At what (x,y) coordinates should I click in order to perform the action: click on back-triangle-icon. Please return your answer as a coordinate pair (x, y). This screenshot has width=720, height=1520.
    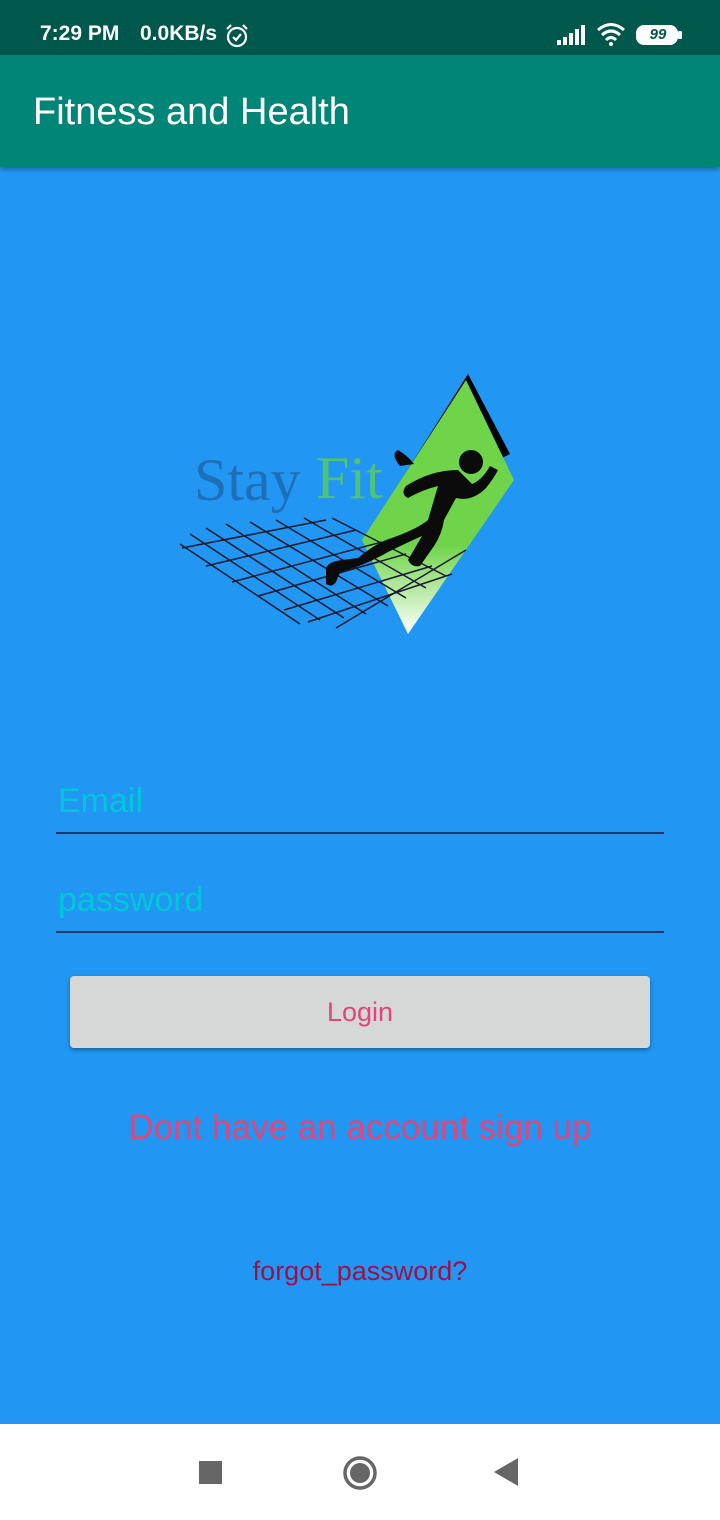
    Looking at the image, I should click on (506, 1472).